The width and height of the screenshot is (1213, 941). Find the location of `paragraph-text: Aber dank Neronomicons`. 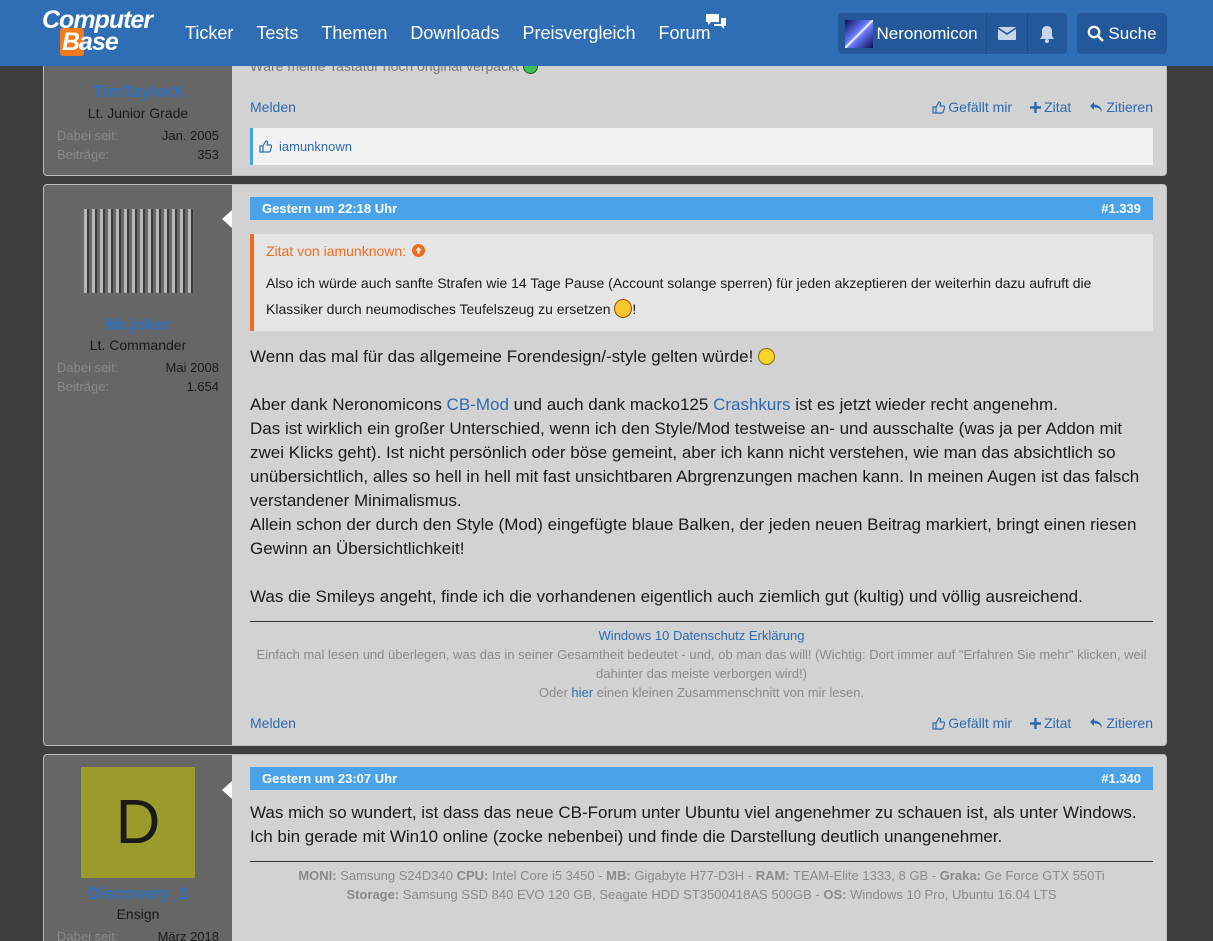

paragraph-text: Aber dank Neronomicons is located at coordinates (348, 404).